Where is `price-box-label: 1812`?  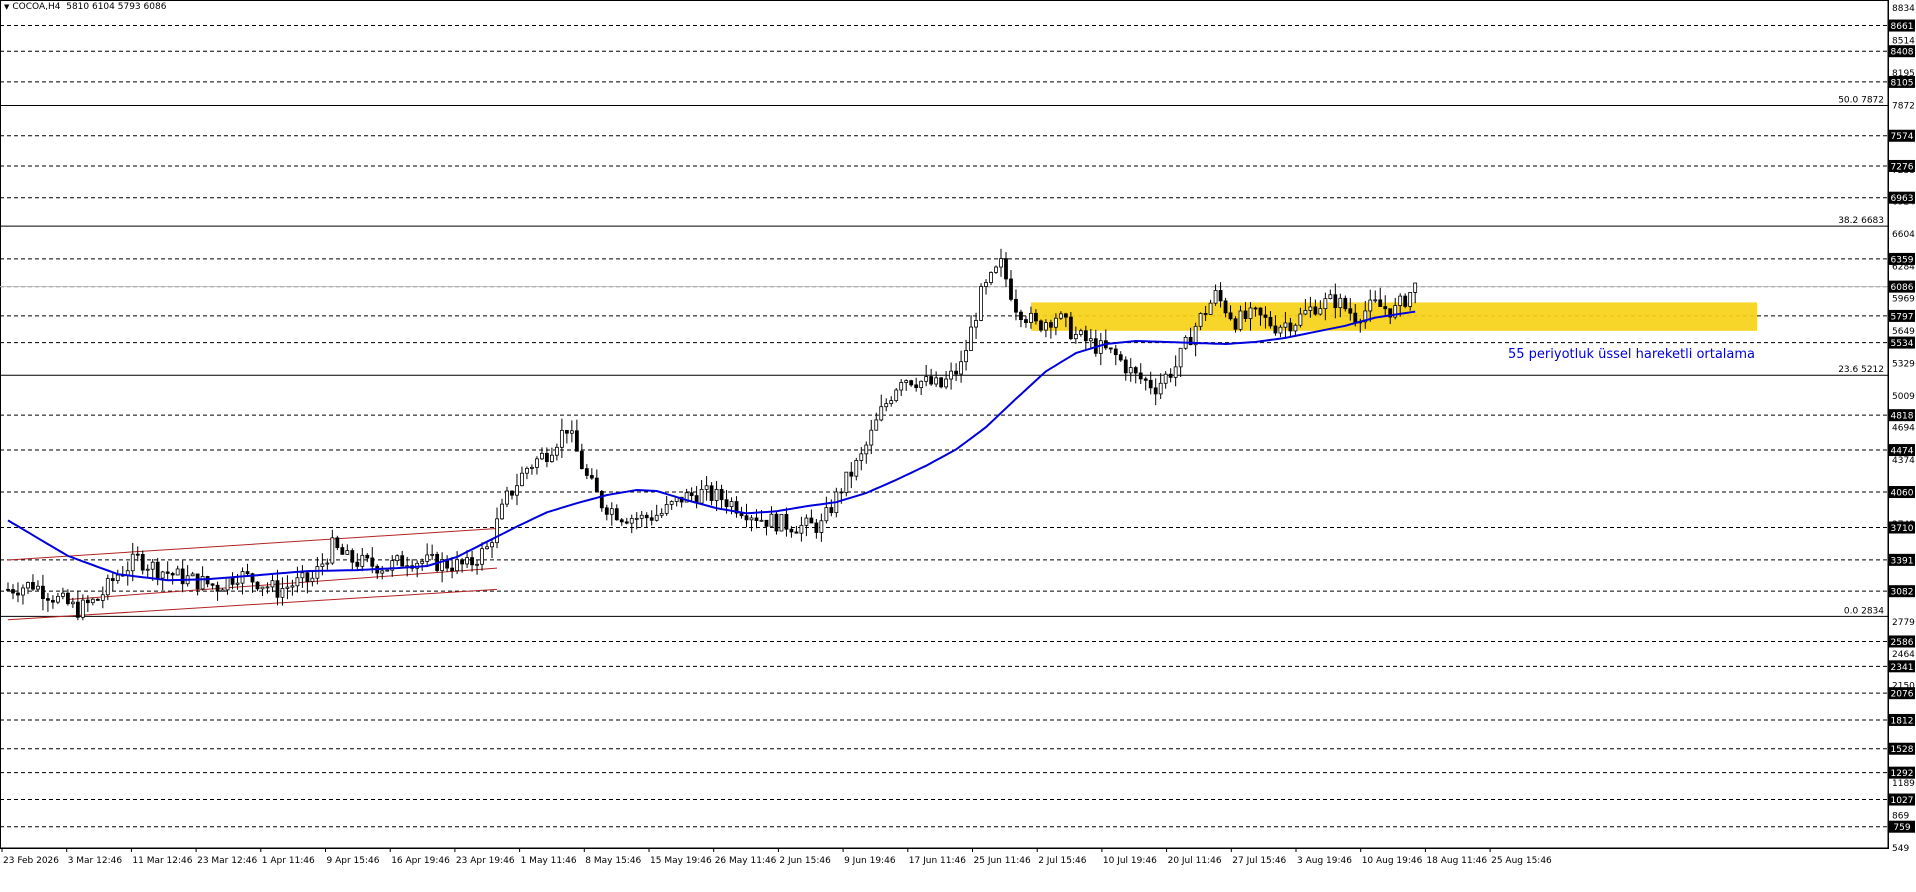 price-box-label: 1812 is located at coordinates (1902, 721).